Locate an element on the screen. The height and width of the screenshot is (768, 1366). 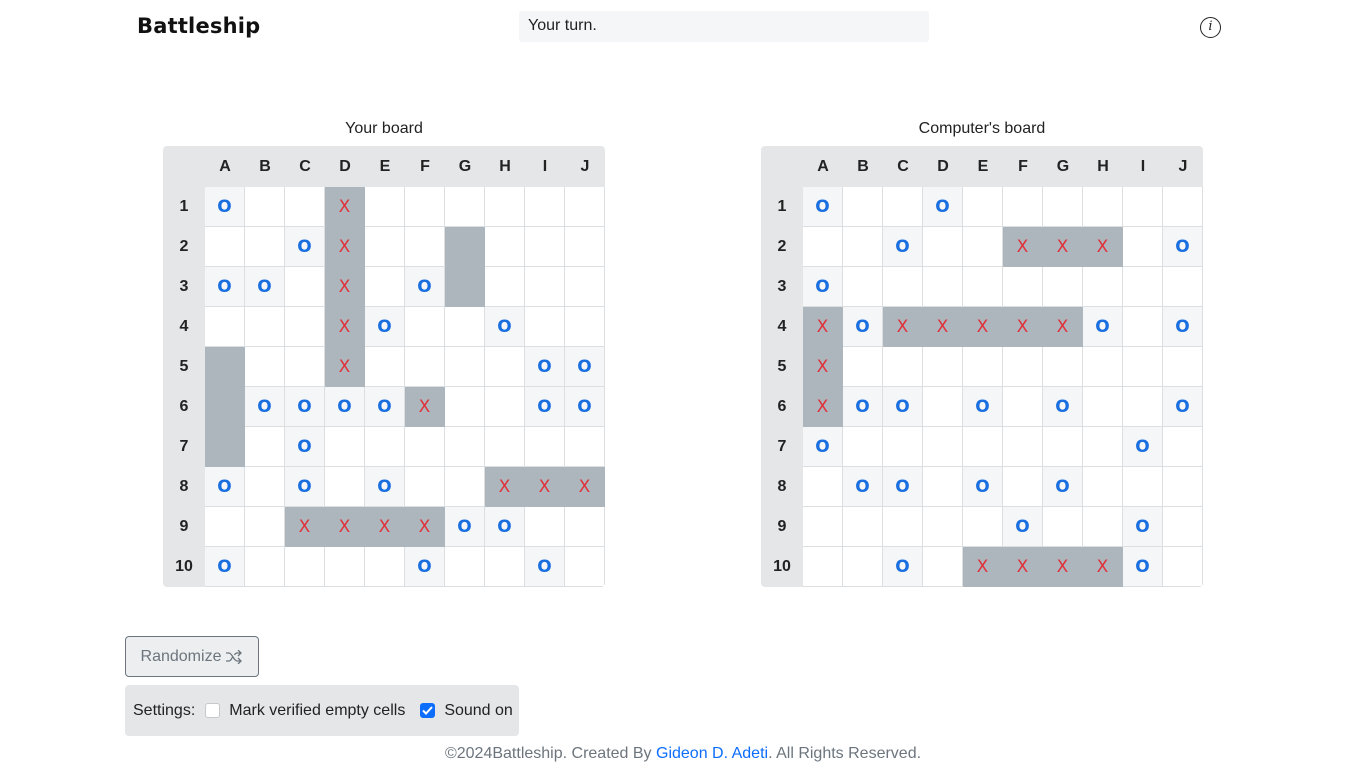
randomize-button: Randomize is located at coordinates (192, 656).